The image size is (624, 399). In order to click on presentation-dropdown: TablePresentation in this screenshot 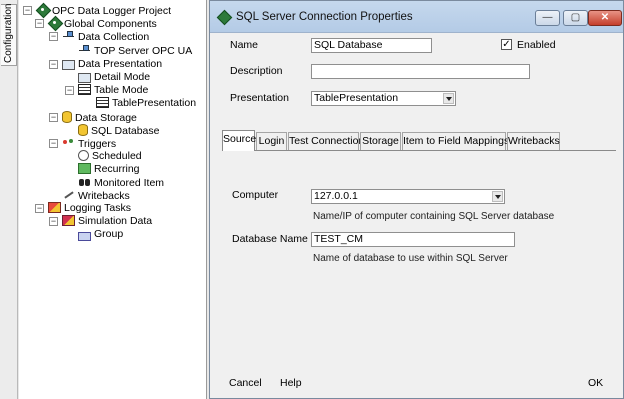, I will do `click(383, 98)`.